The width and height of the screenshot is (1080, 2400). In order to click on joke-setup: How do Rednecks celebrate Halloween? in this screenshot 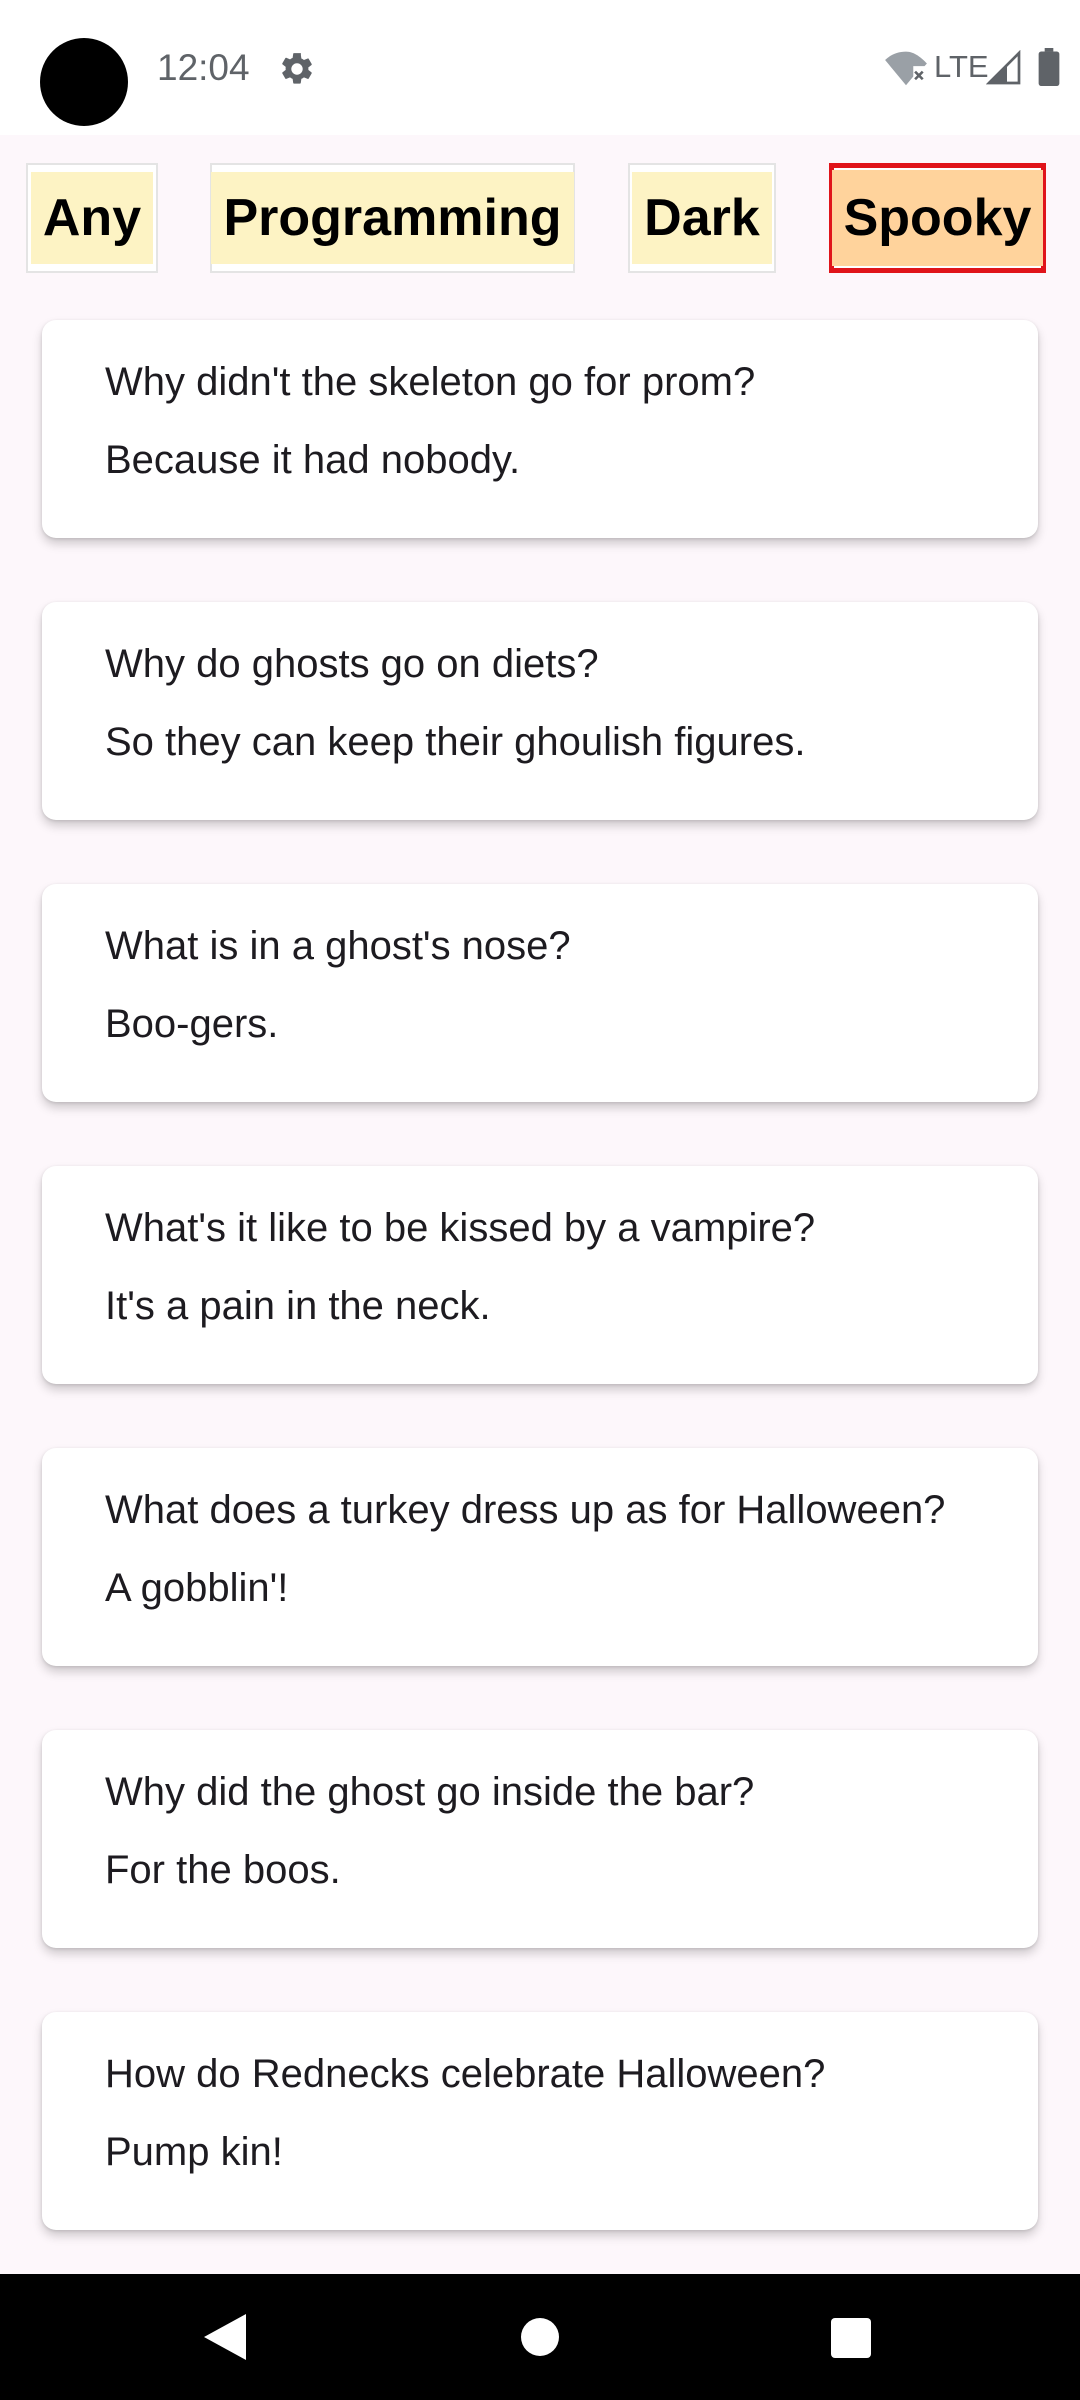, I will do `click(465, 2074)`.